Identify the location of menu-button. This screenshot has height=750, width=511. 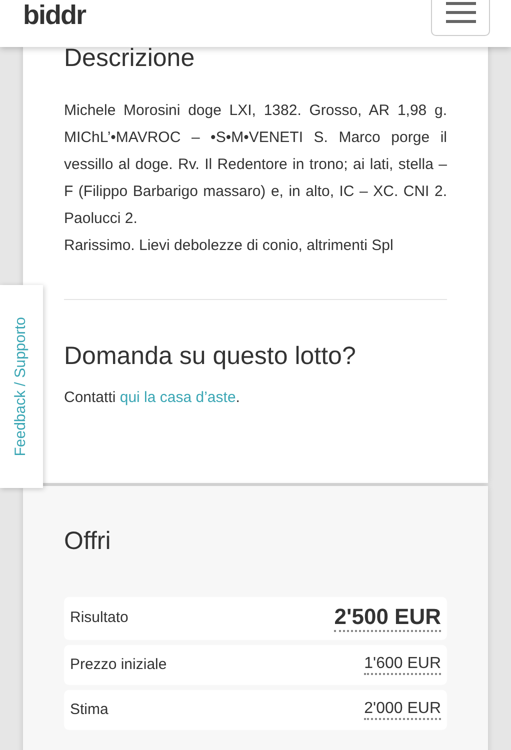
(460, 18).